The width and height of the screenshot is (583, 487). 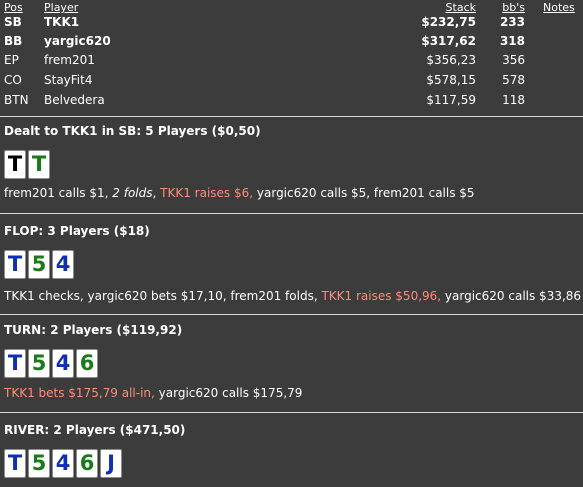 I want to click on card-j-icon: J, so click(x=111, y=463).